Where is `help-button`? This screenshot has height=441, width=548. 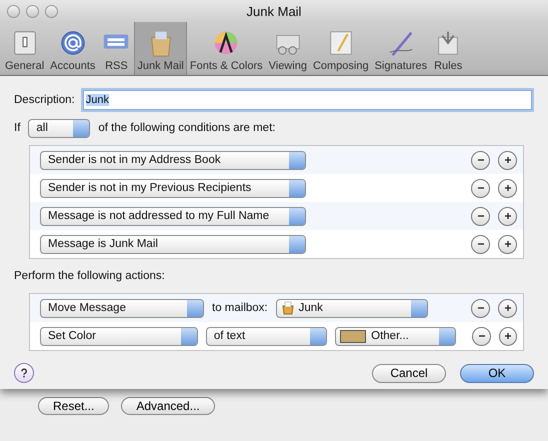
help-button is located at coordinates (24, 373).